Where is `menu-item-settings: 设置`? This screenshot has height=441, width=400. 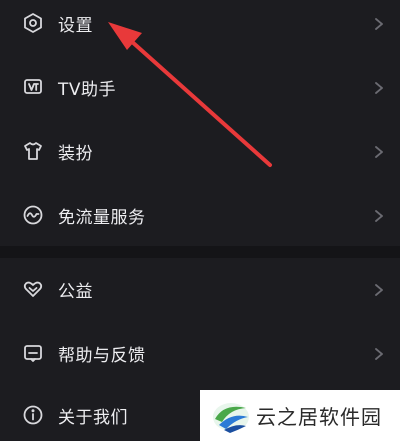
menu-item-settings: 设置 is located at coordinates (200, 26).